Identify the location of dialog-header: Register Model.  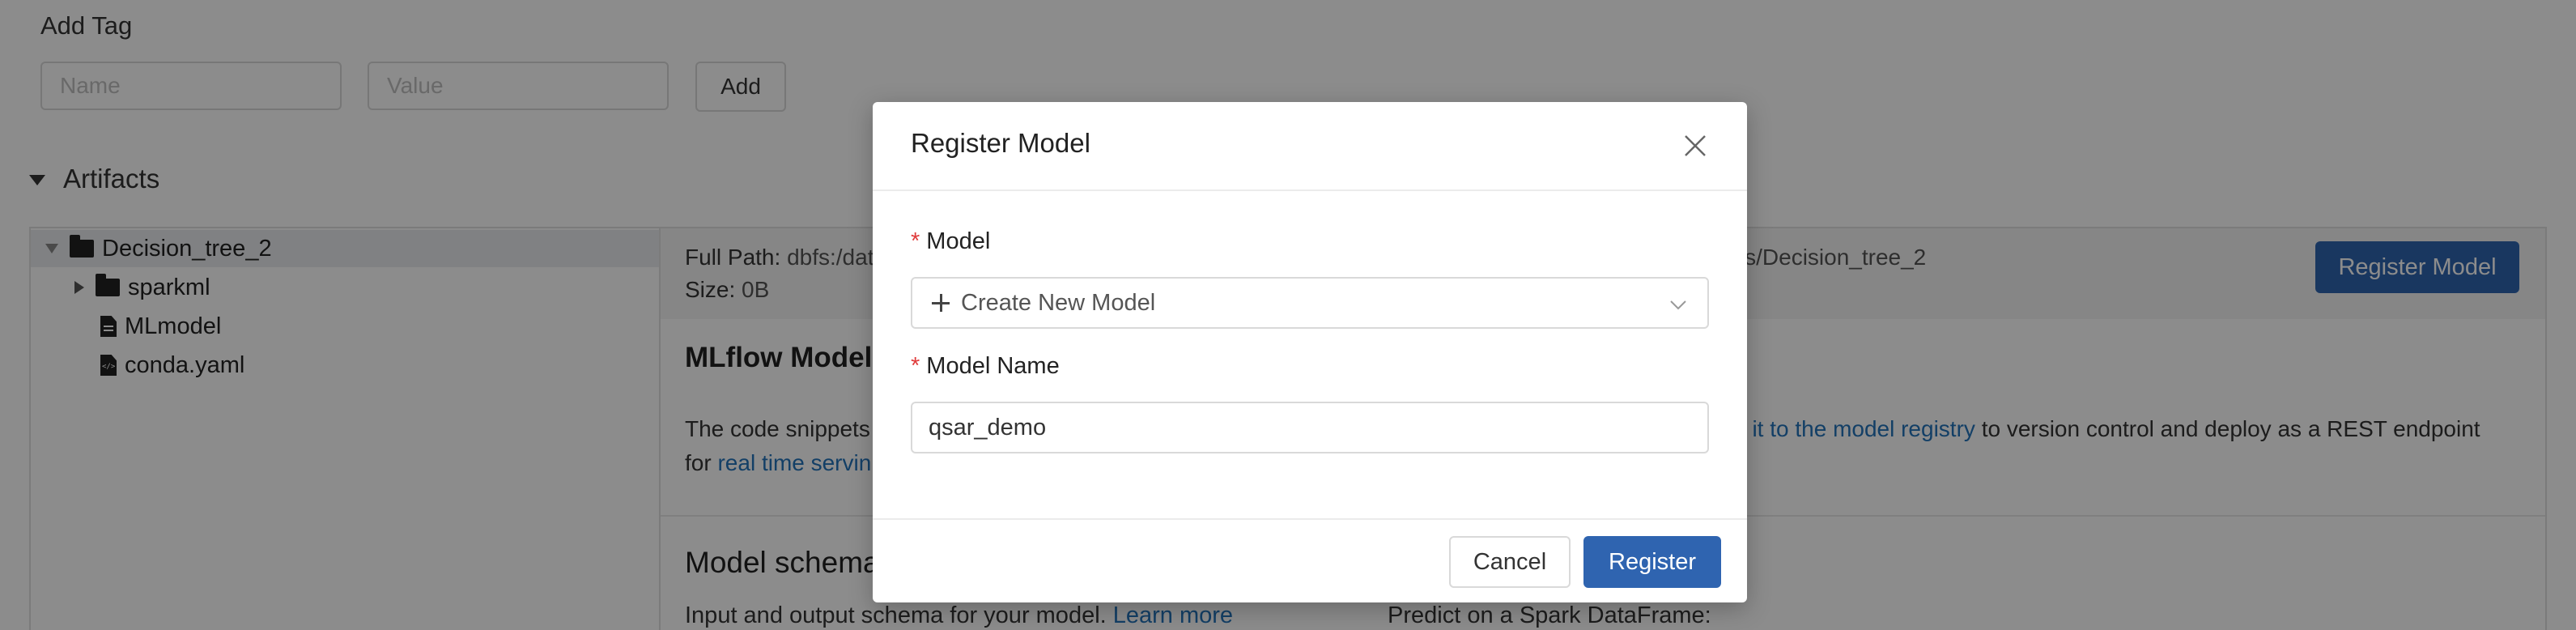
(1310, 146).